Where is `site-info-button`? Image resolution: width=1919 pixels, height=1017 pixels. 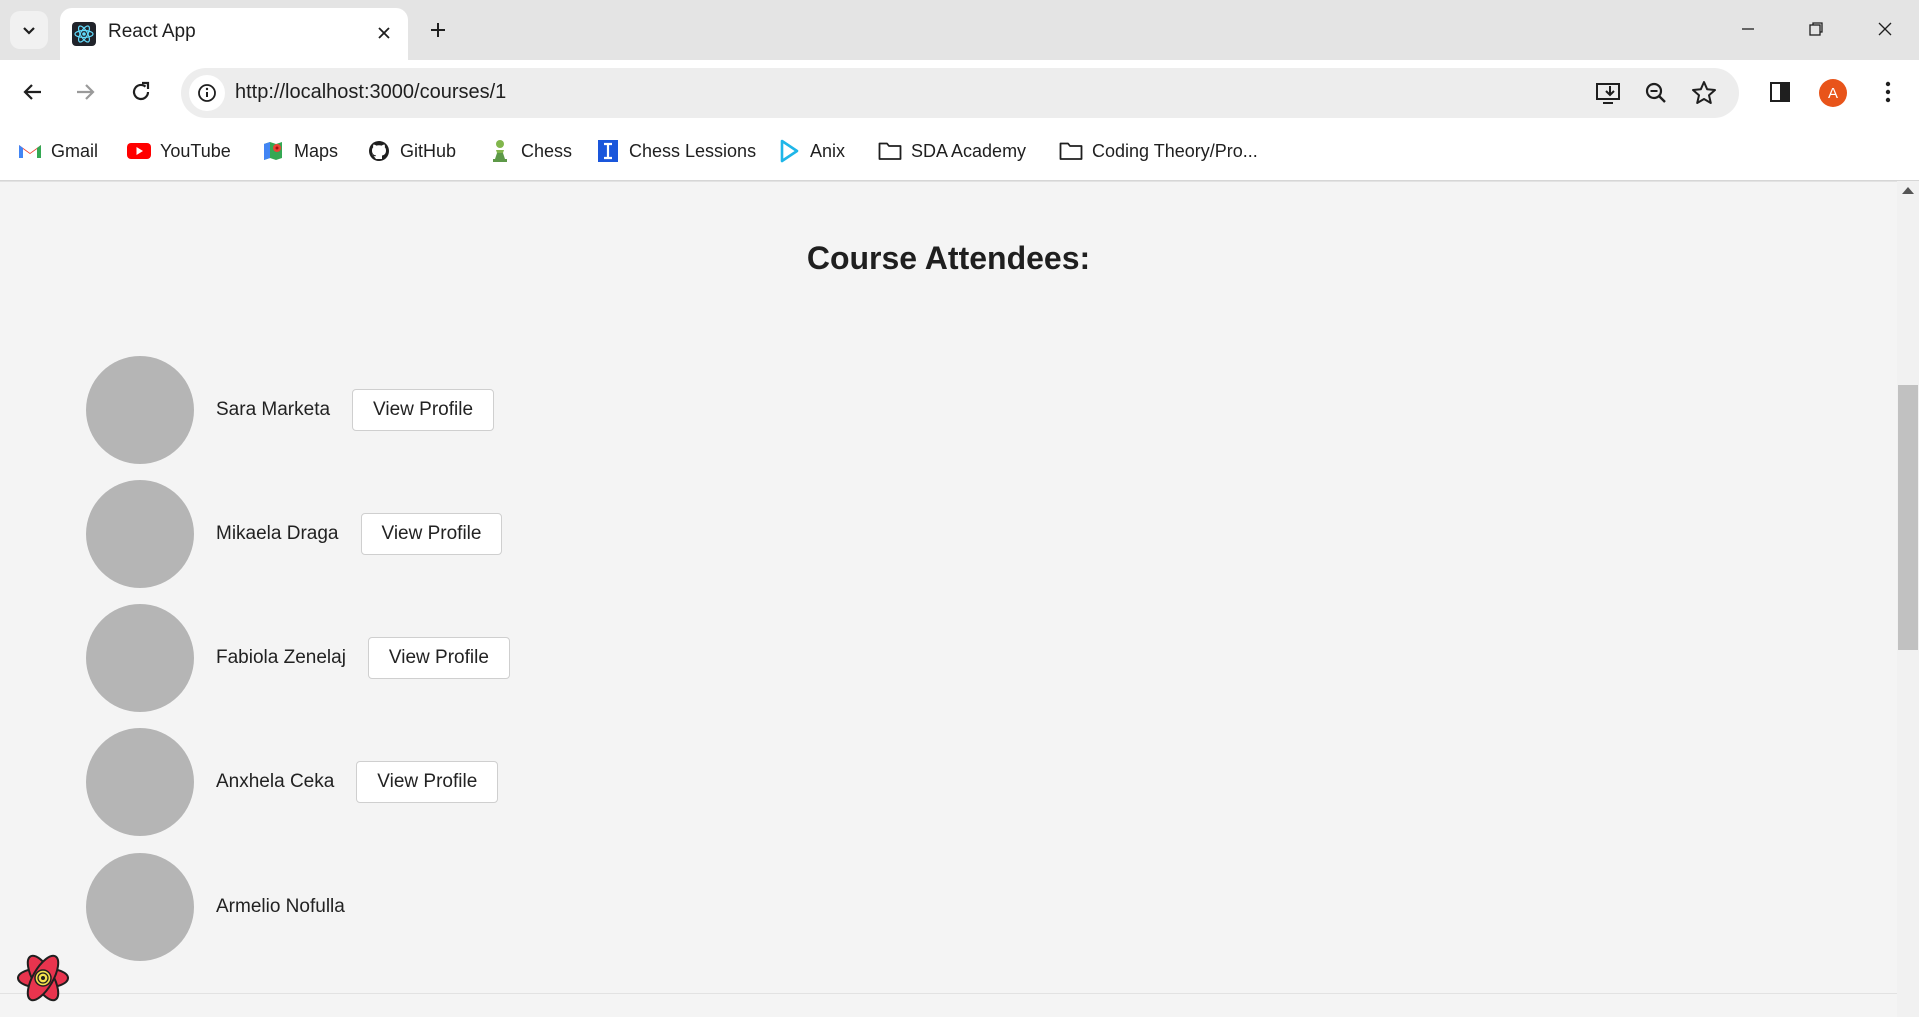
site-info-button is located at coordinates (207, 93).